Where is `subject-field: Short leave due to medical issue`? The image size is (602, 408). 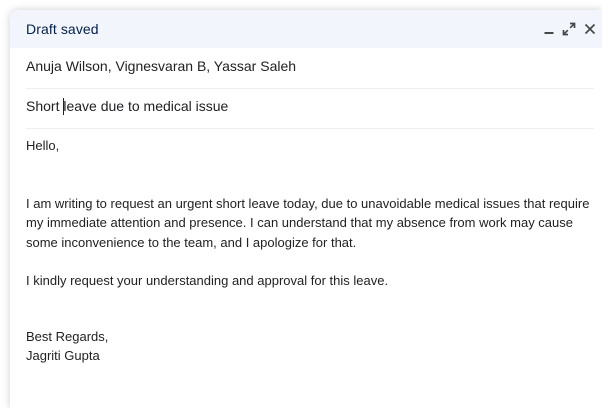 subject-field: Short leave due to medical issue is located at coordinates (310, 108).